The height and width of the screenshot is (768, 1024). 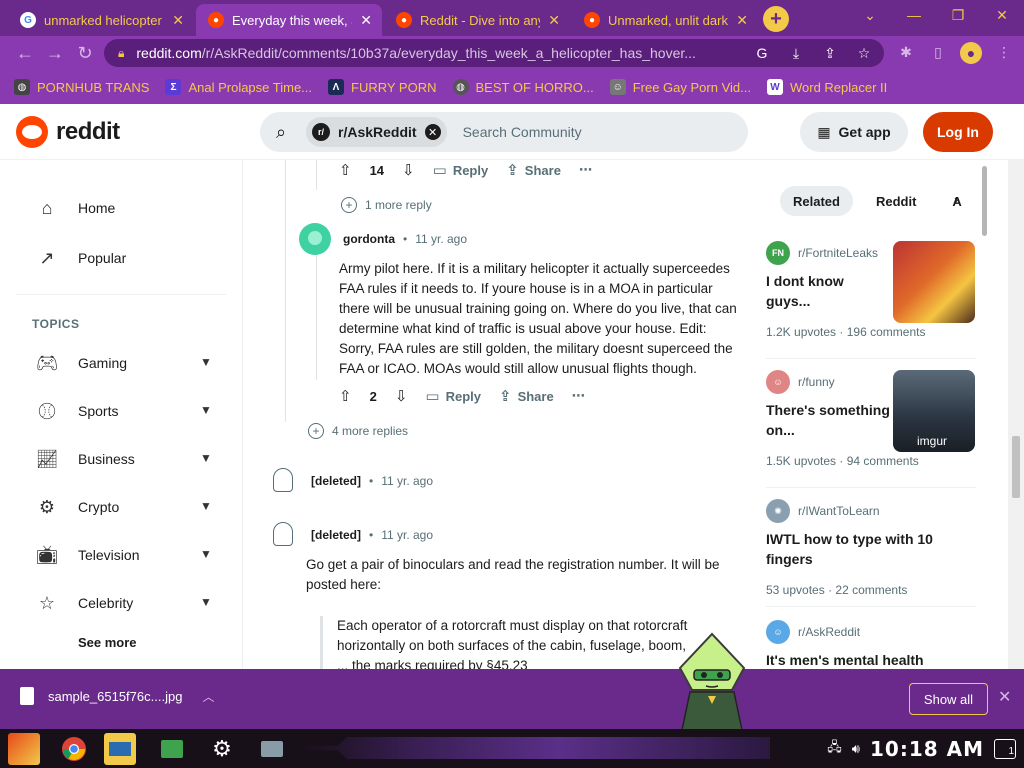 What do you see at coordinates (762, 53) in the screenshot?
I see `google-lens-icon: G` at bounding box center [762, 53].